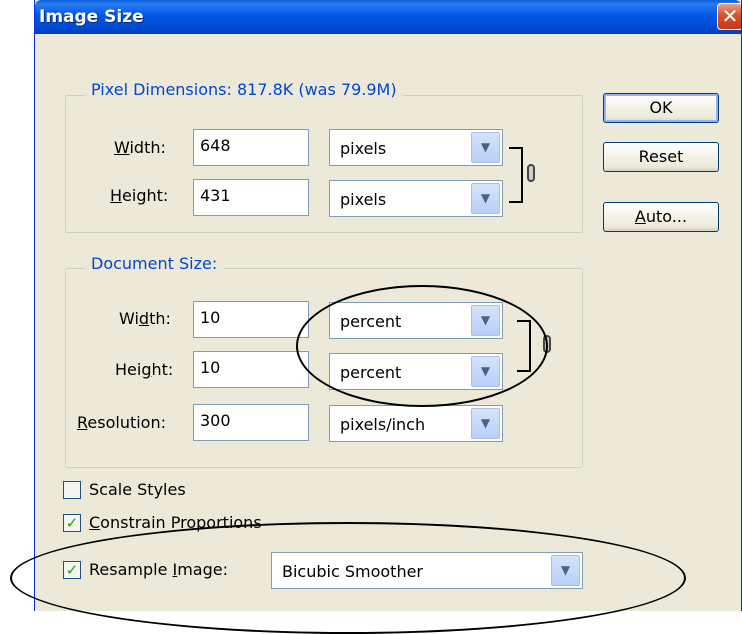 Image resolution: width=742 pixels, height=634 pixels. I want to click on pixel-width-unit-select: pixels ▼, so click(416, 147).